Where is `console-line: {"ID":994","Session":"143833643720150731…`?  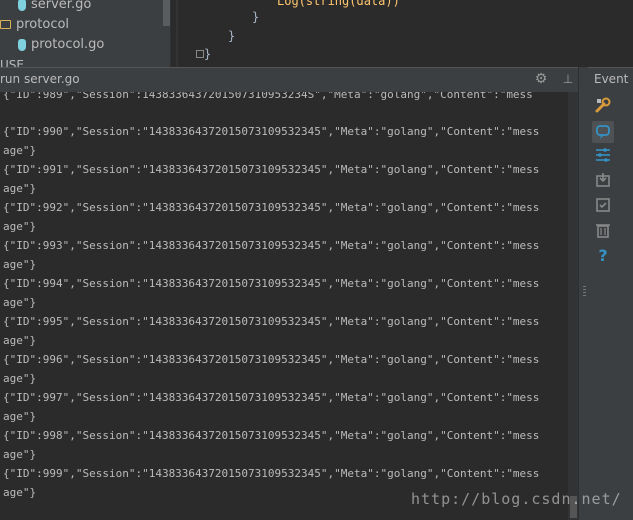
console-line: {"ID":994","Session":"143833643720150731… is located at coordinates (271, 283).